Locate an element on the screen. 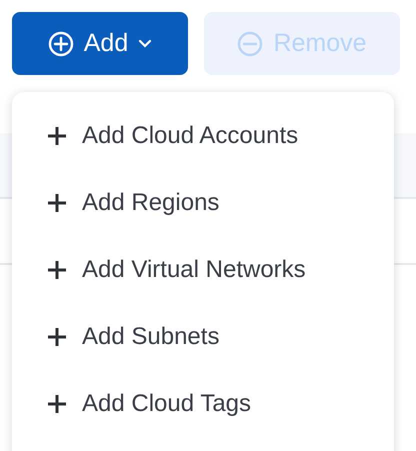 The width and height of the screenshot is (416, 451). menu-item: Add Cloud Accounts is located at coordinates (203, 135).